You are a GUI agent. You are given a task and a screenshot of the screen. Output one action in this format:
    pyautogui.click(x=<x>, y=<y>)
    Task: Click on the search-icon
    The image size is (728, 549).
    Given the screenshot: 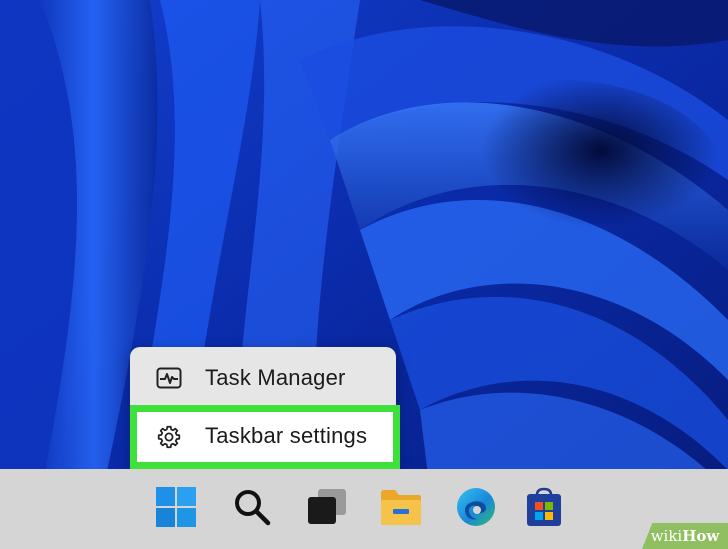 What is the action you would take?
    pyautogui.click(x=252, y=507)
    